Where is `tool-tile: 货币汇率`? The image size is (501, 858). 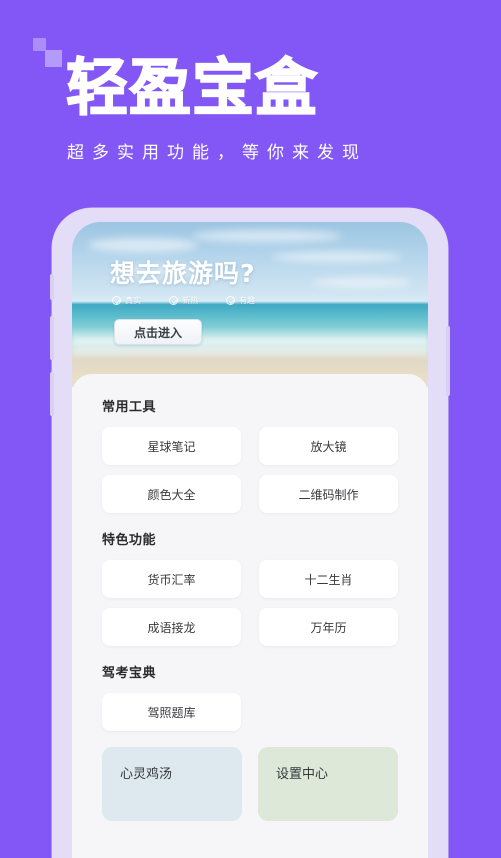
tool-tile: 货币汇率 is located at coordinates (171, 579).